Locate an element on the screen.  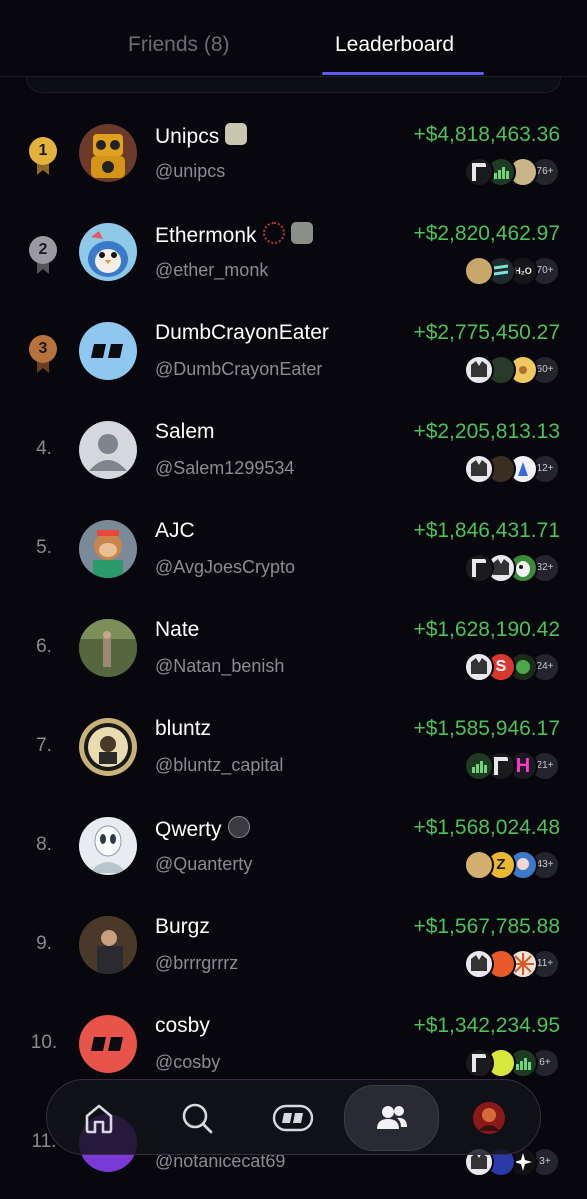
user-name: bluntz is located at coordinates (183, 728).